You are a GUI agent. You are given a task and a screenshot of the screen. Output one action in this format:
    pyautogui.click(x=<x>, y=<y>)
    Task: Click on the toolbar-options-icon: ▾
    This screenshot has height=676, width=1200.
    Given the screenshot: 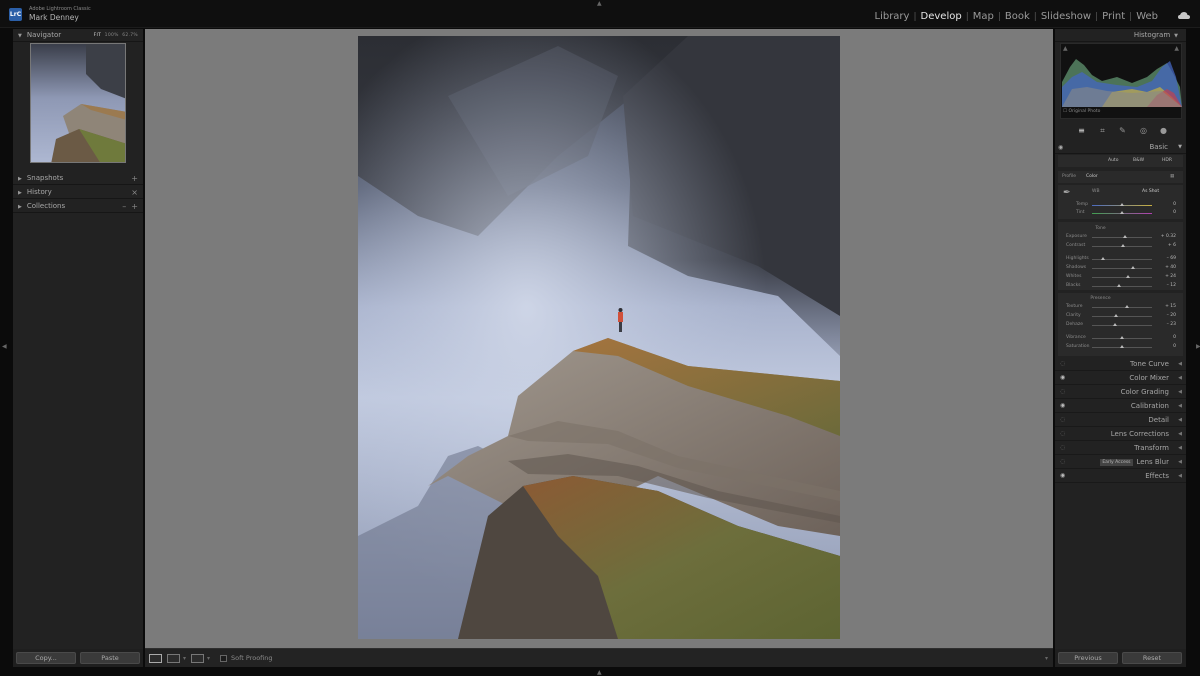 What is the action you would take?
    pyautogui.click(x=1046, y=658)
    